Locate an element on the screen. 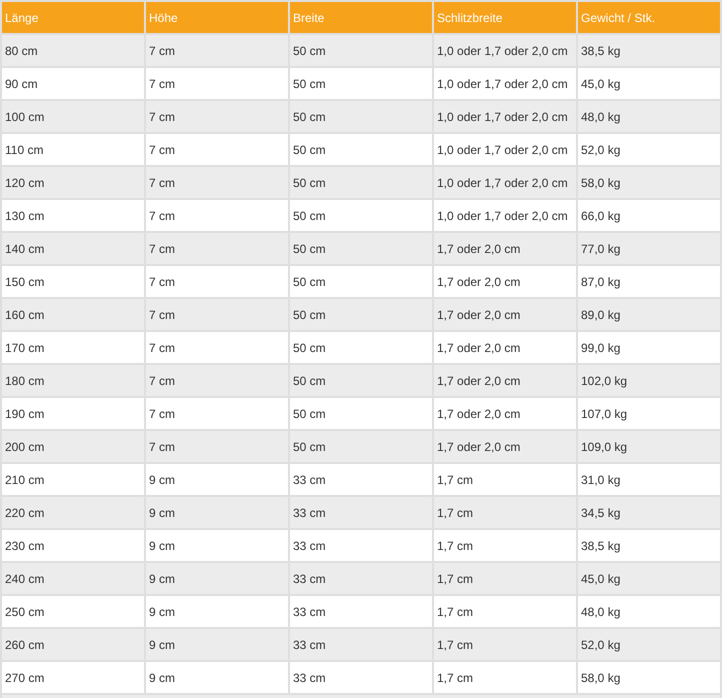 The width and height of the screenshot is (723, 698). table-cell: 100 cm is located at coordinates (73, 116).